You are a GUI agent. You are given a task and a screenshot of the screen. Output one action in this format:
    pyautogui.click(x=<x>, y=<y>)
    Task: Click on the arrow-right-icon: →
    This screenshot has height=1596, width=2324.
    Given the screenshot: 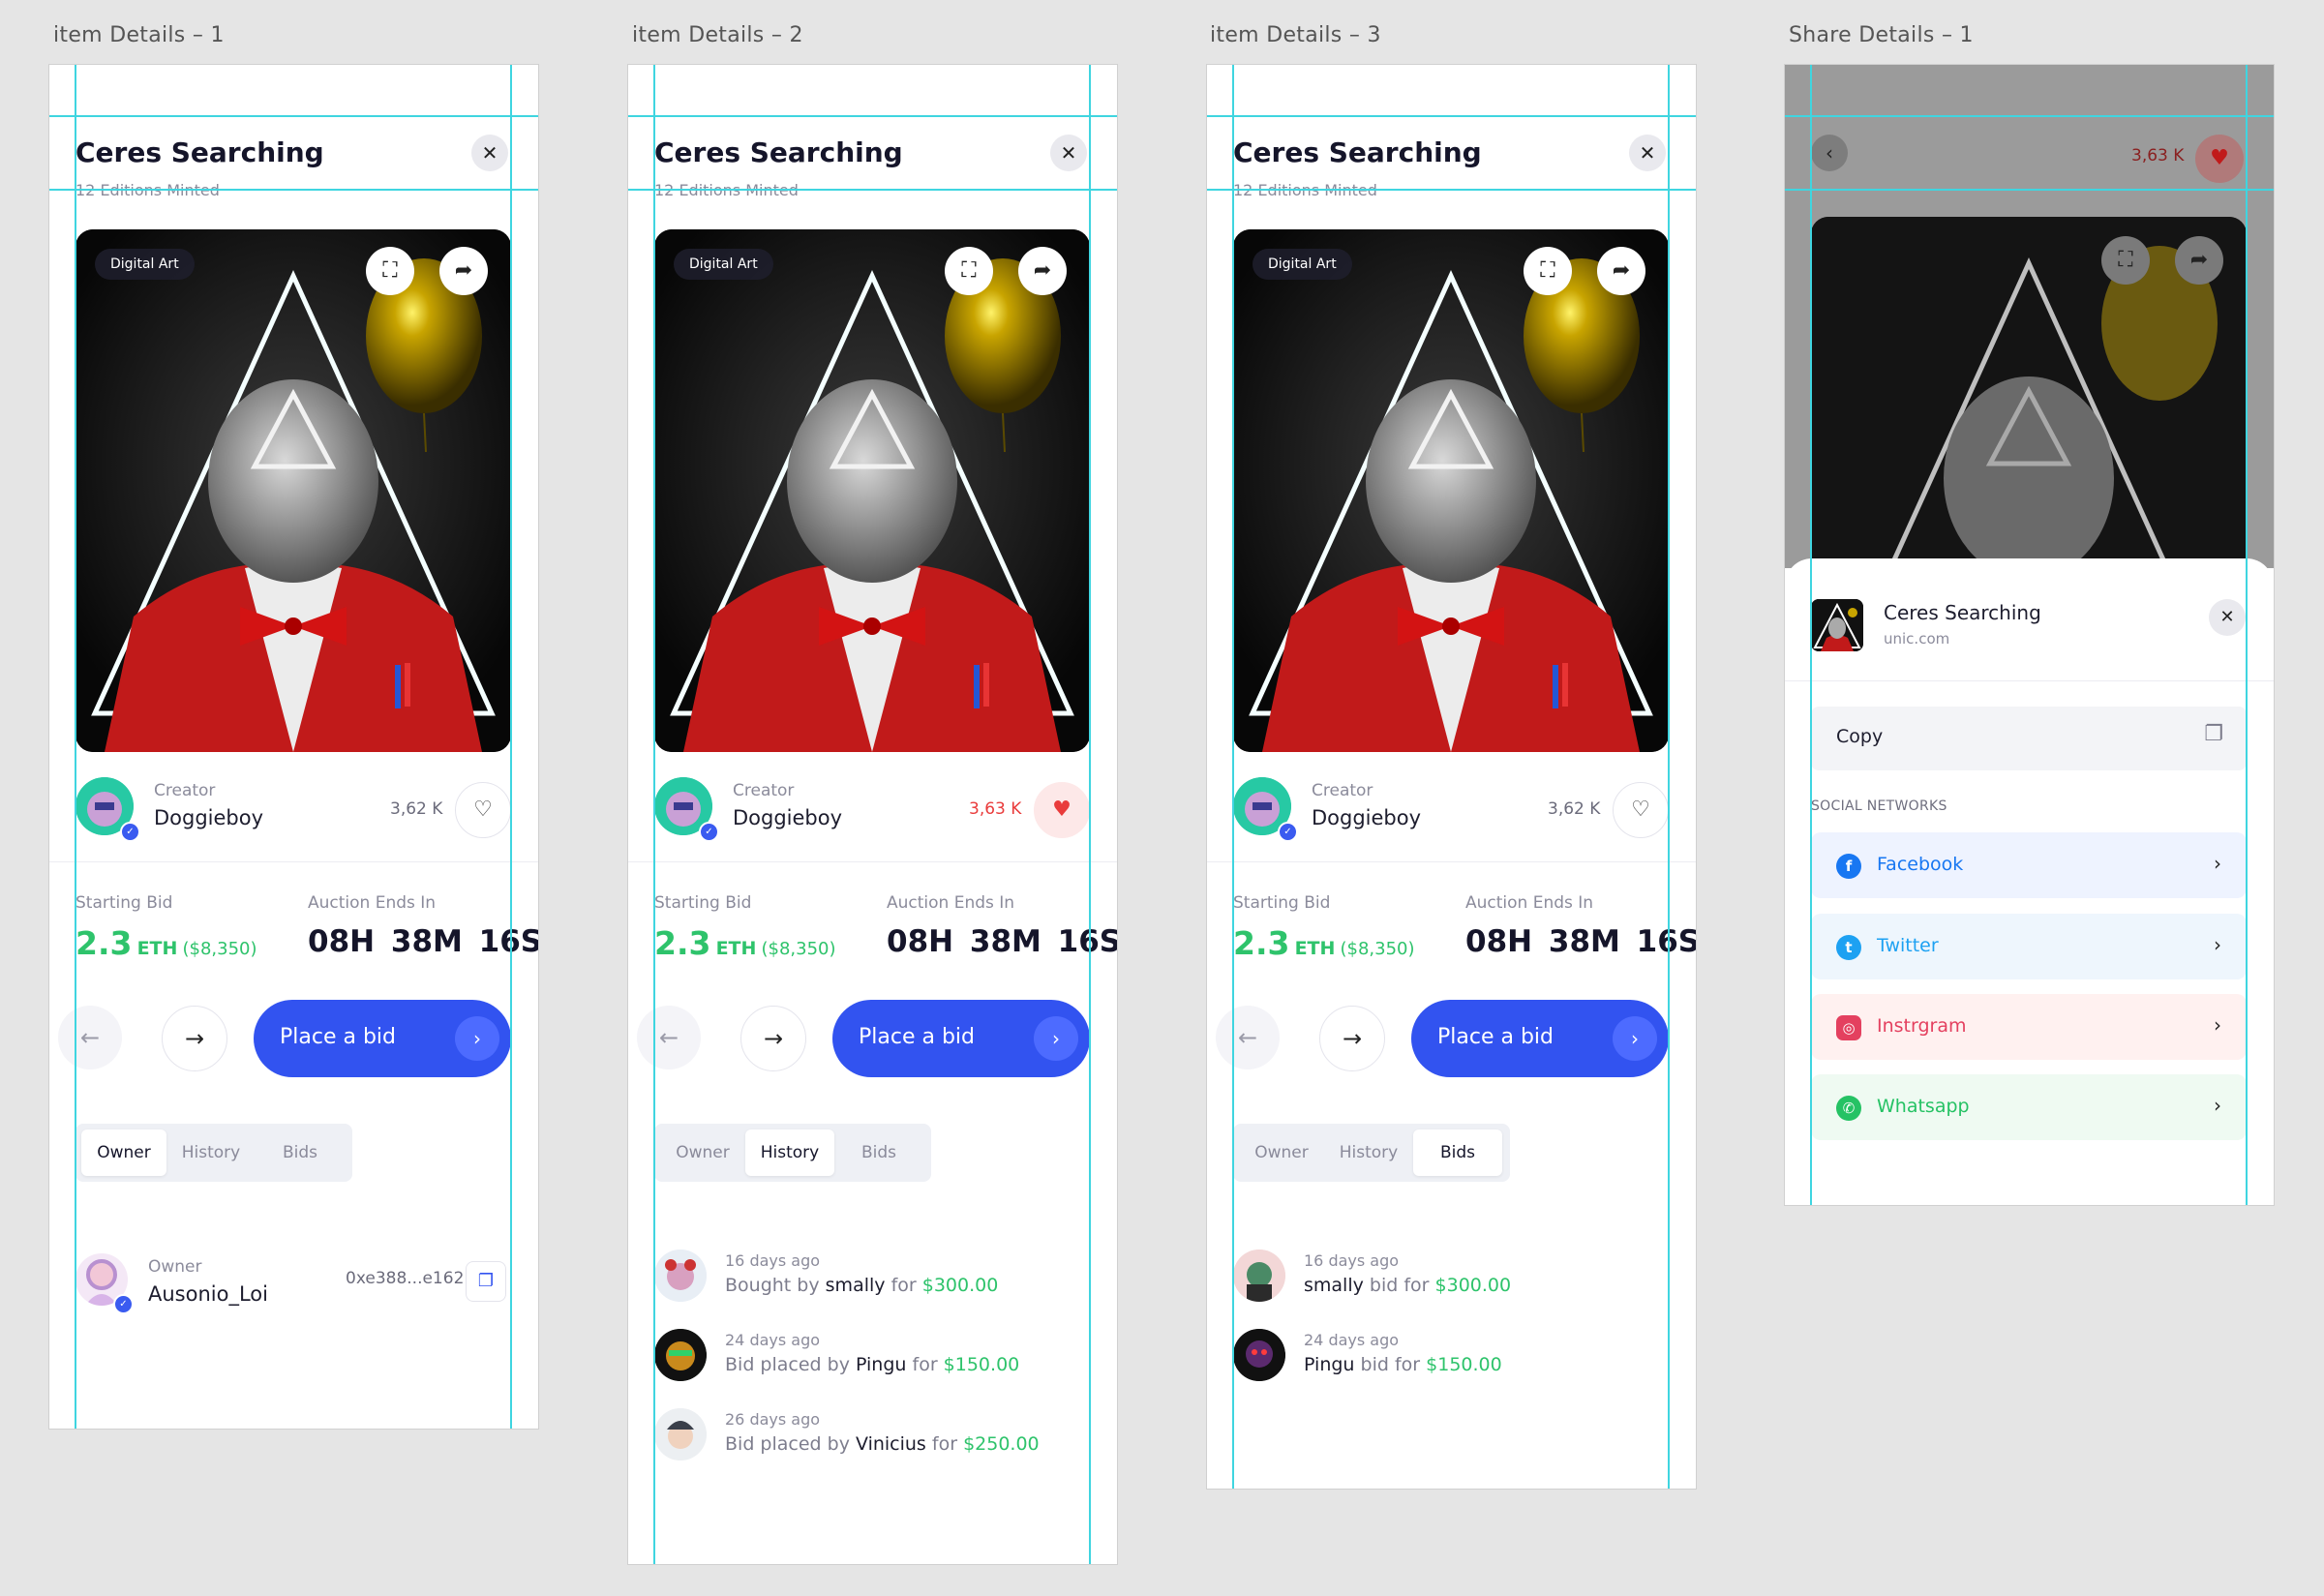 What is the action you would take?
    pyautogui.click(x=194, y=1038)
    